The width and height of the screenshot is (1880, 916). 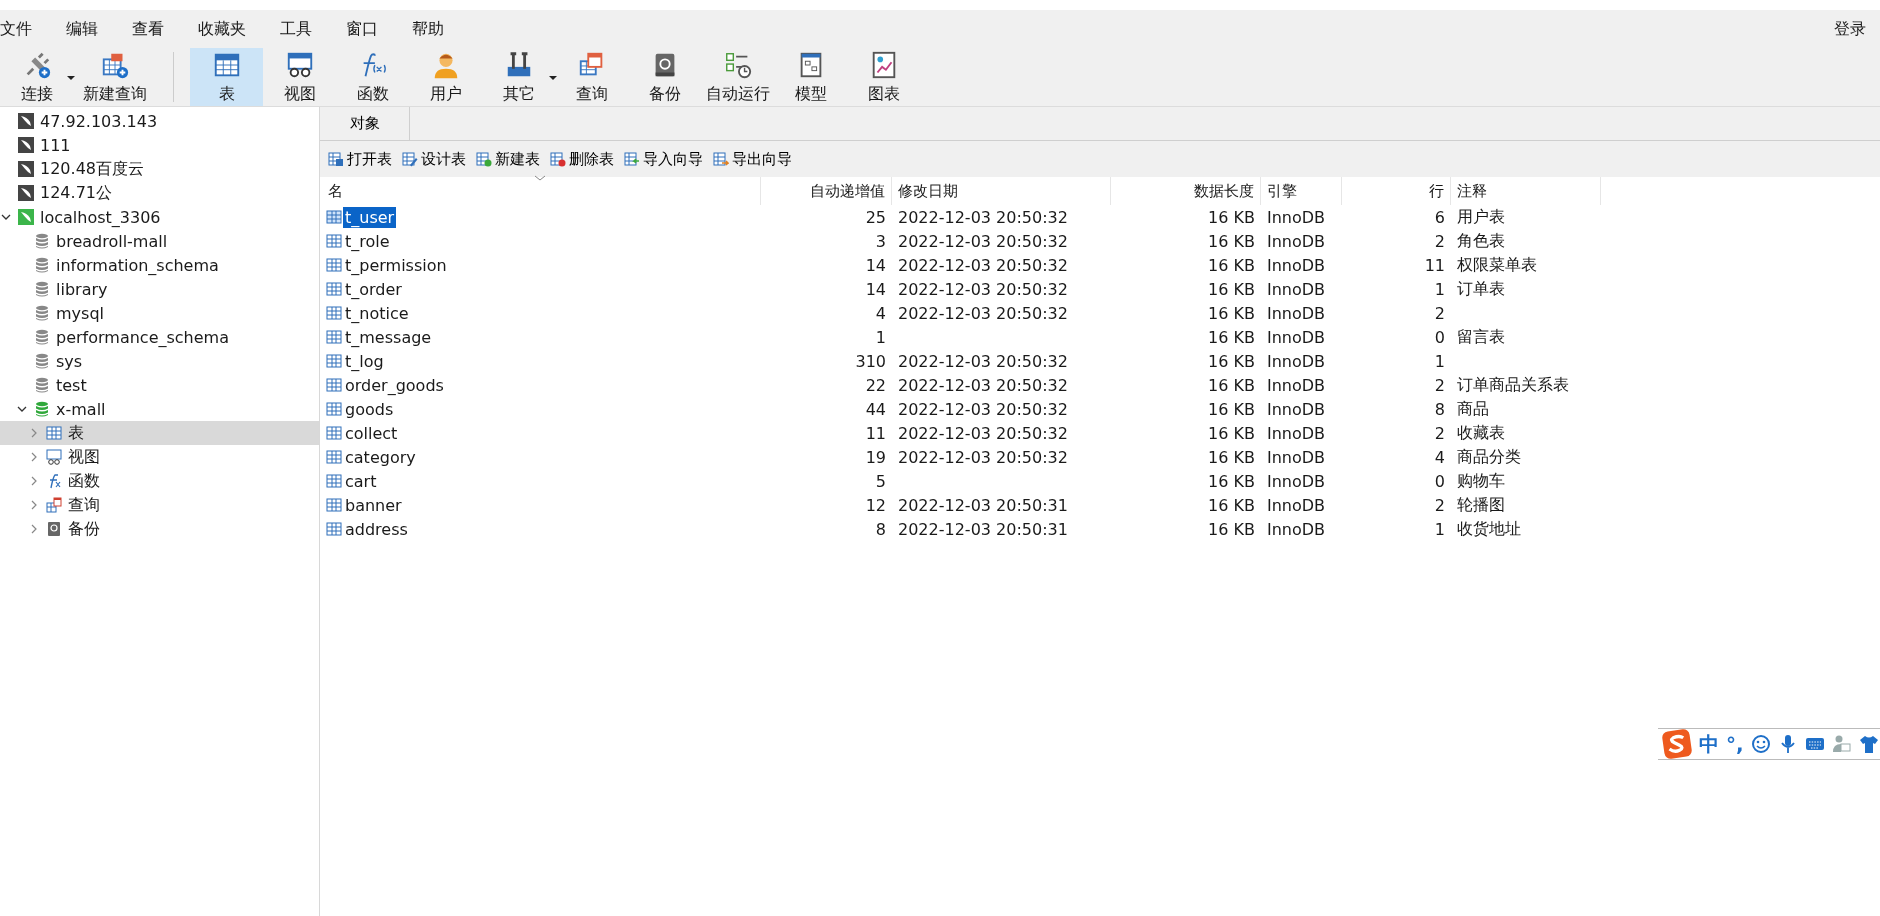 I want to click on table-name: t_order, so click(x=373, y=289).